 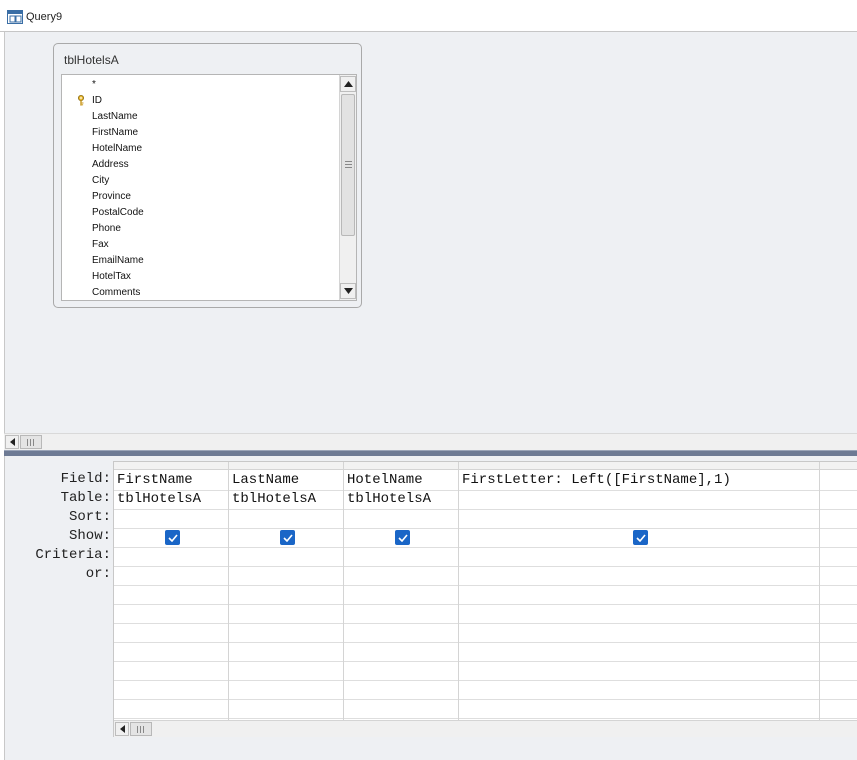 What do you see at coordinates (117, 148) in the screenshot?
I see `field-name: HotelName` at bounding box center [117, 148].